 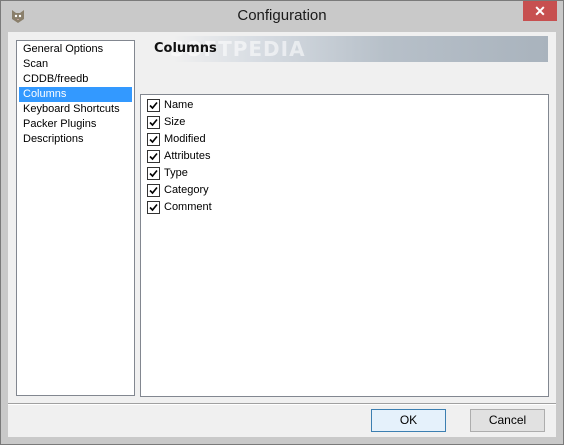 I want to click on sidebar-item-keyboard-shortcuts: Keyboard Shortcuts, so click(x=75, y=109).